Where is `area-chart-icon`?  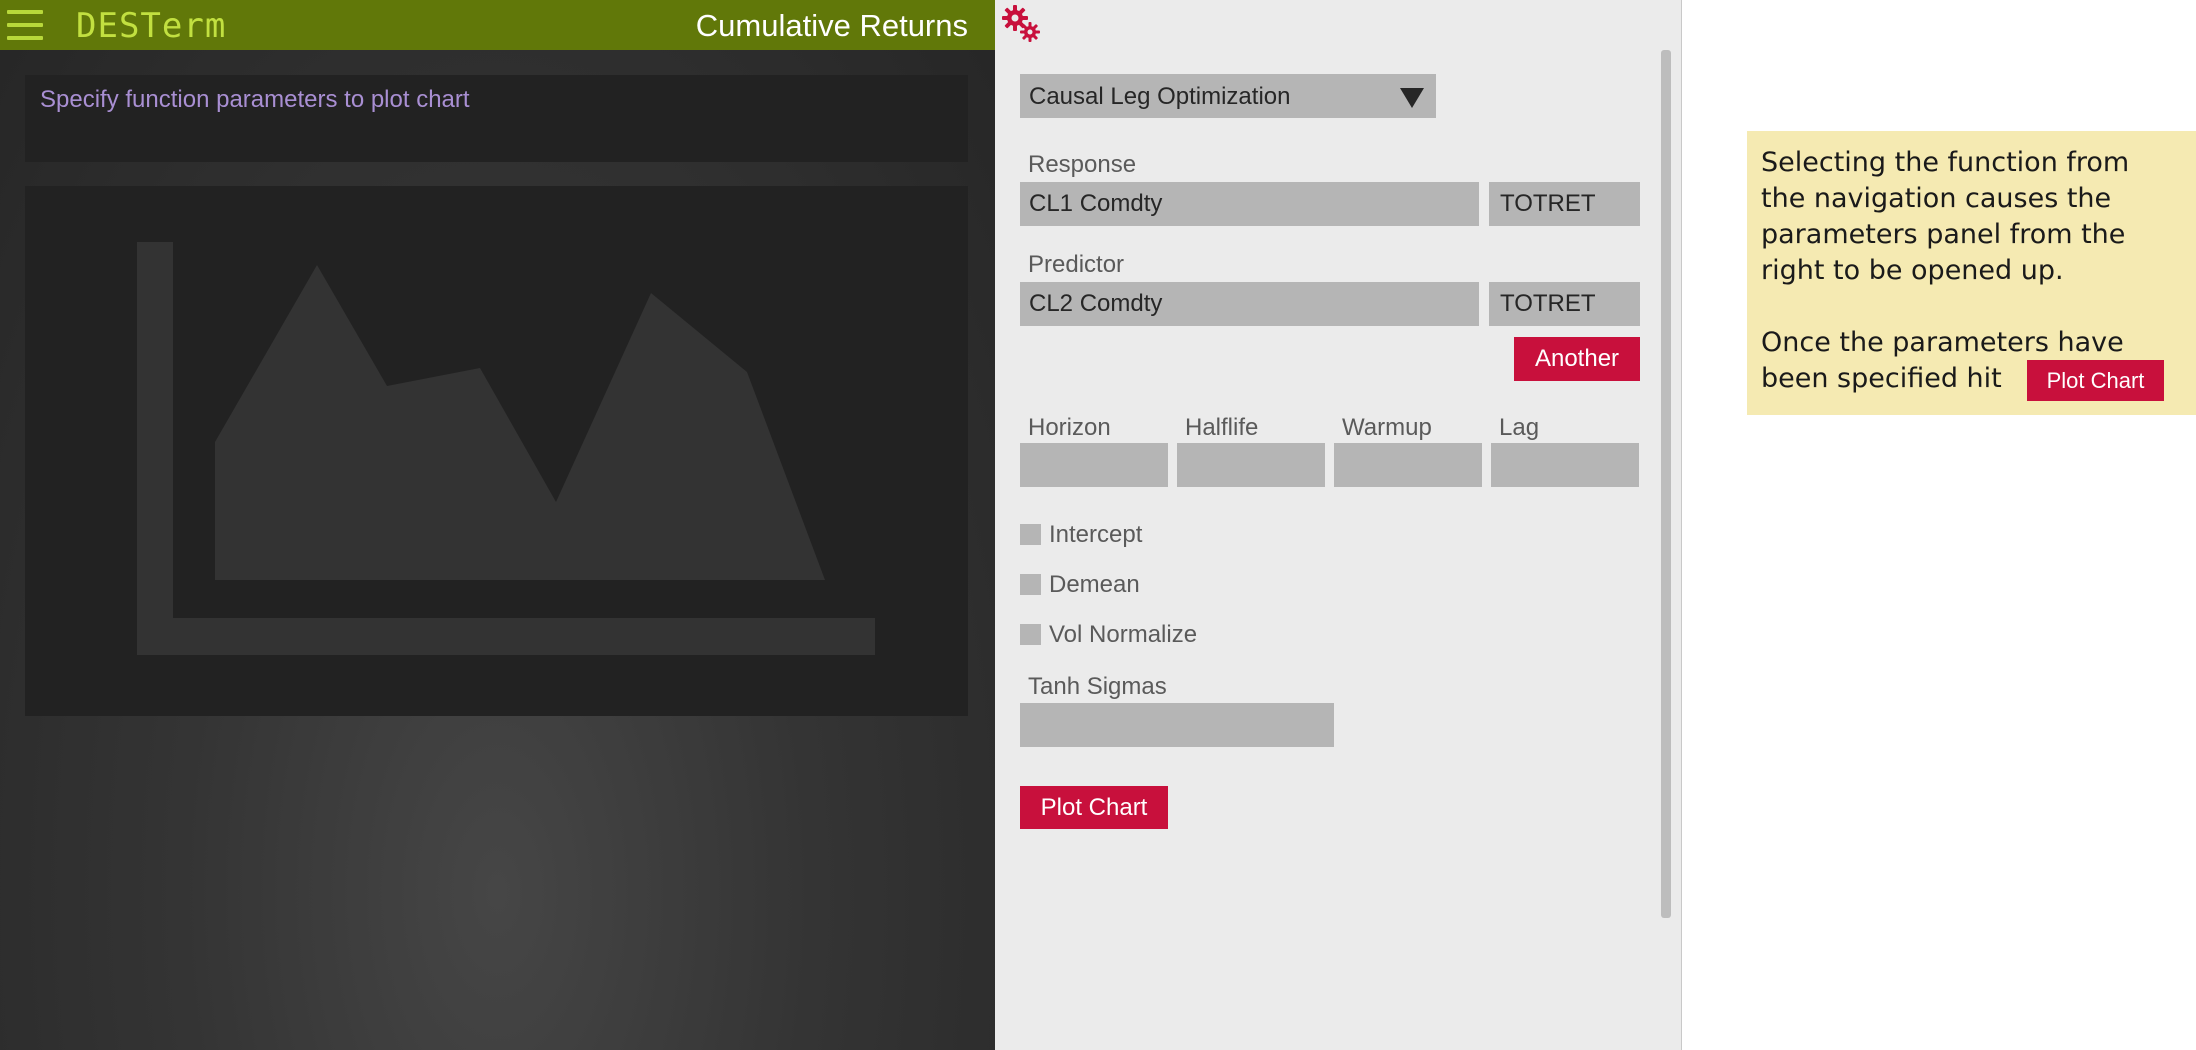 area-chart-icon is located at coordinates (506, 448).